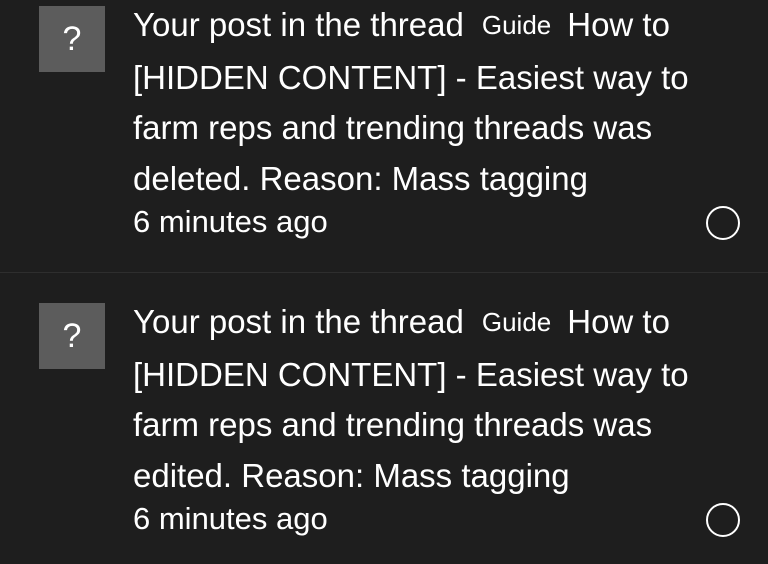  I want to click on alert-reason: edited. Reason: Mass tagging, so click(351, 475).